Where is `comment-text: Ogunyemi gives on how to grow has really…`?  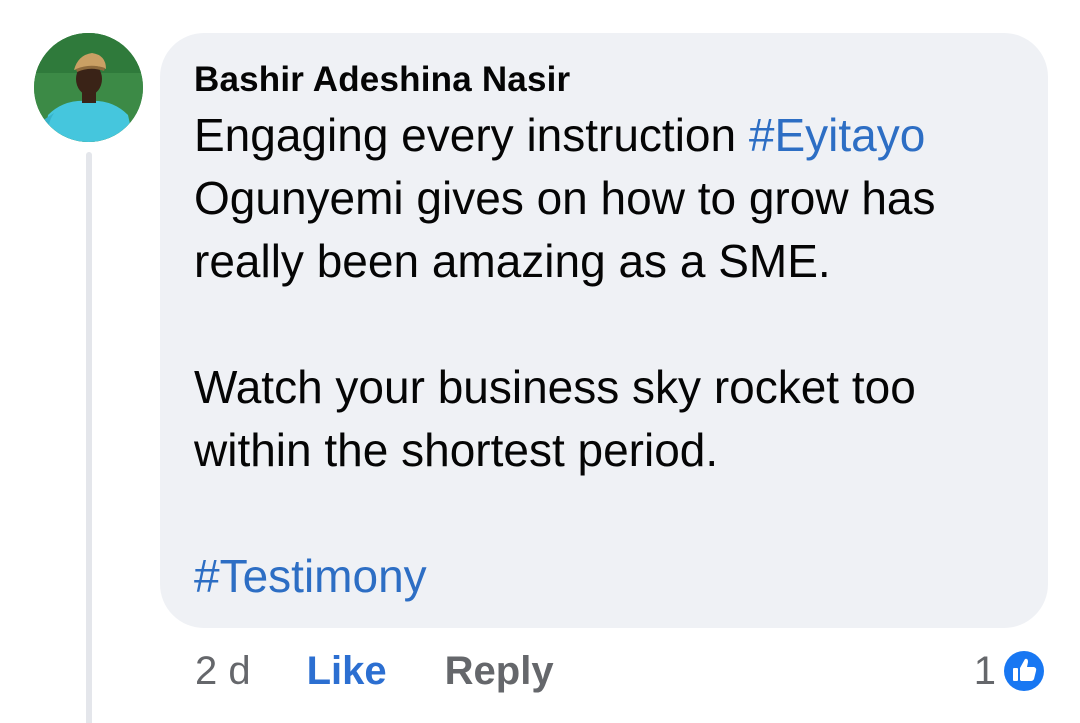 comment-text: Ogunyemi gives on how to grow has really… is located at coordinates (565, 229).